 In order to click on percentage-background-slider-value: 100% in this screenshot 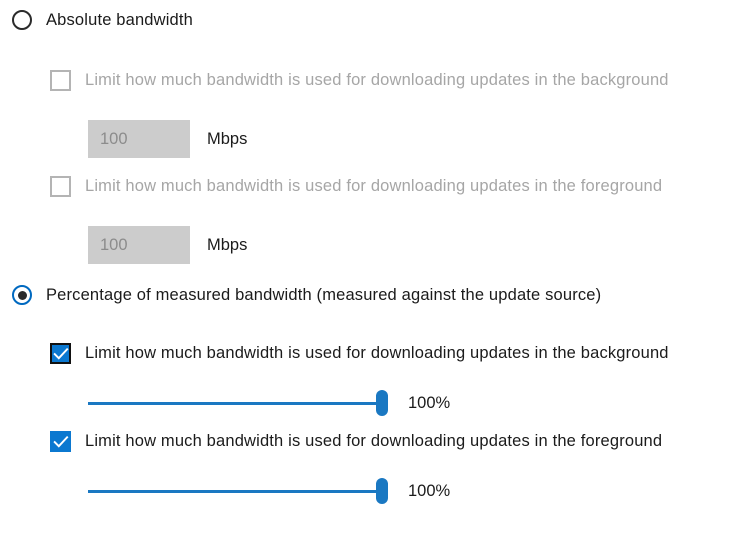, I will do `click(429, 402)`.